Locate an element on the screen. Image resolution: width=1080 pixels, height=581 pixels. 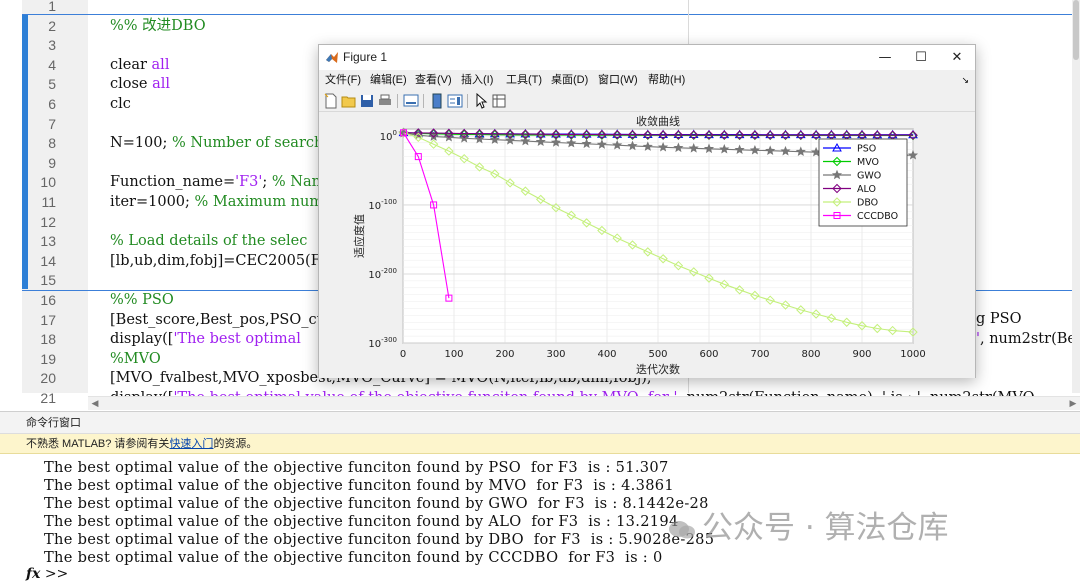
menu-insert: 插入(I) is located at coordinates (477, 80).